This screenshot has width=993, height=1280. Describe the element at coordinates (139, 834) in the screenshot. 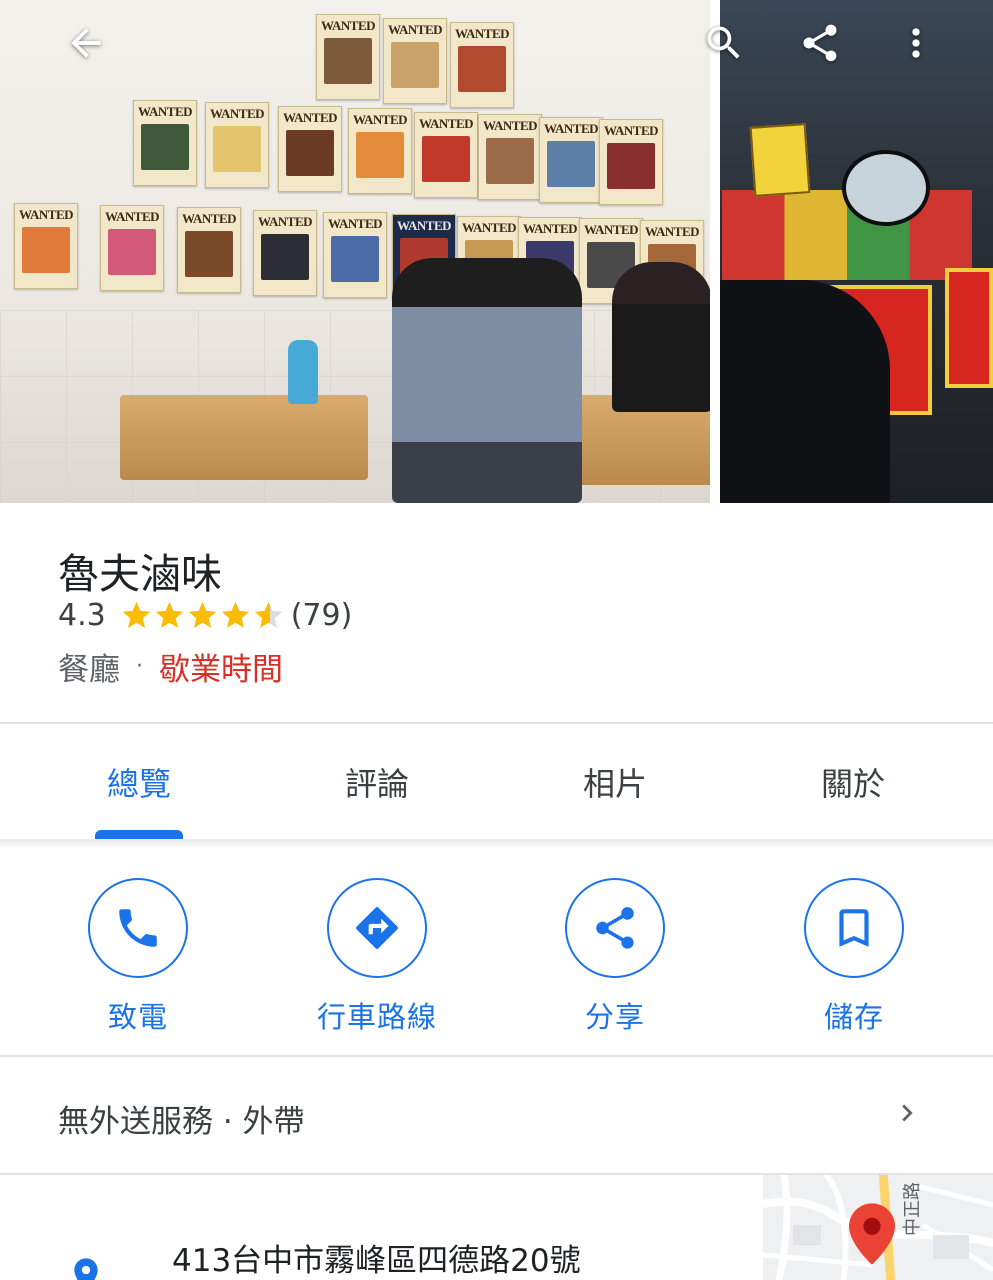

I see `tab-active-indicator` at that location.